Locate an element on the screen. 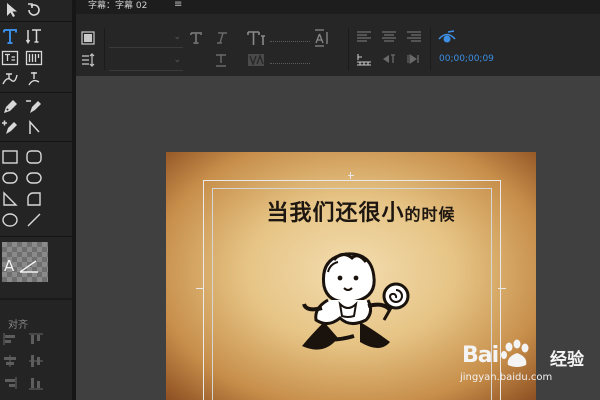  align-text-left-button is located at coordinates (364, 37).